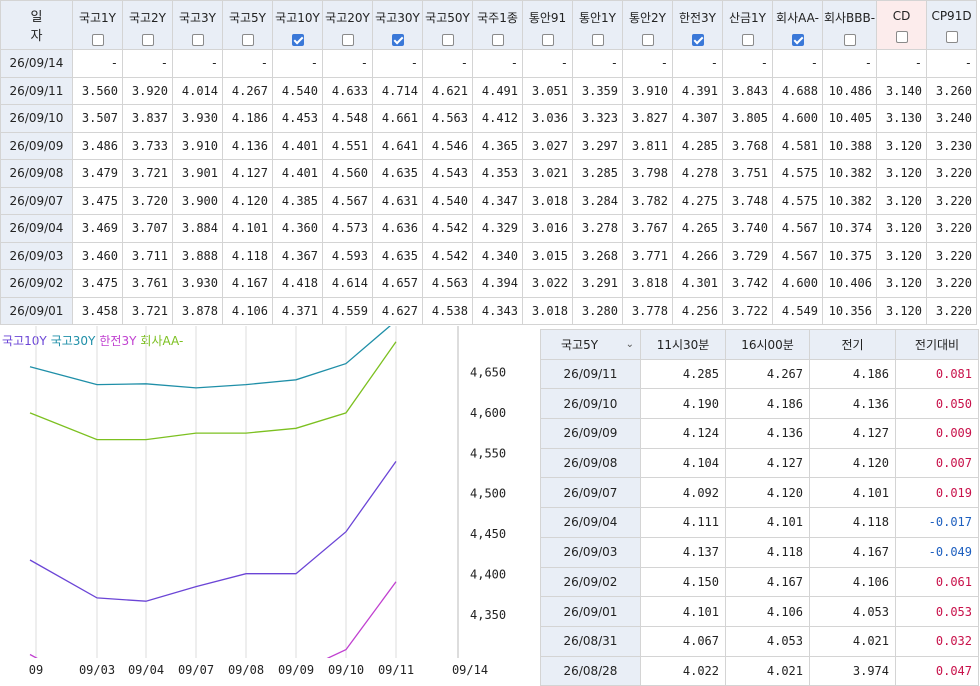  I want to click on rate-cell: 4.600, so click(797, 118).